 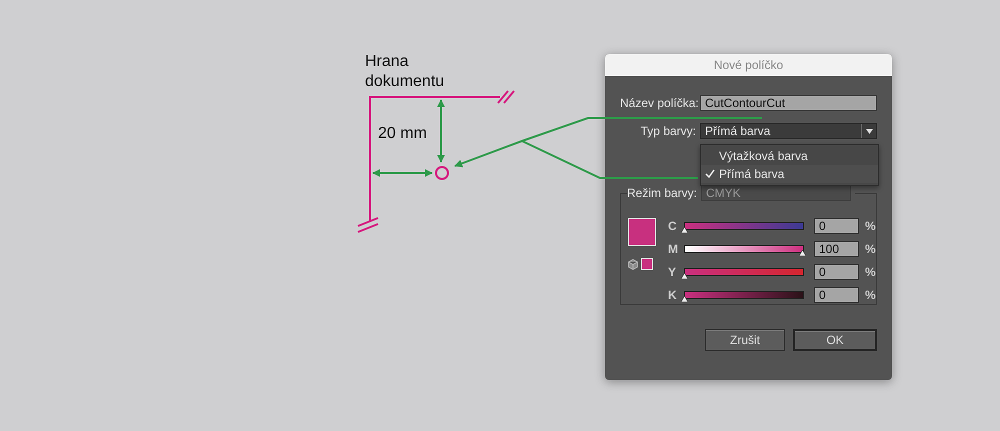 I want to click on cube-icon, so click(x=633, y=264).